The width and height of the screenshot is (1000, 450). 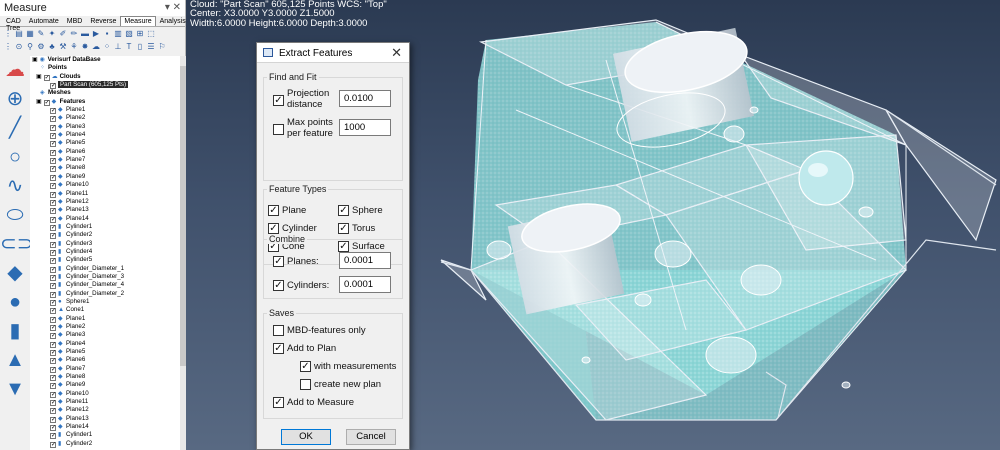 I want to click on doc-icon: ▦, so click(x=30, y=34).